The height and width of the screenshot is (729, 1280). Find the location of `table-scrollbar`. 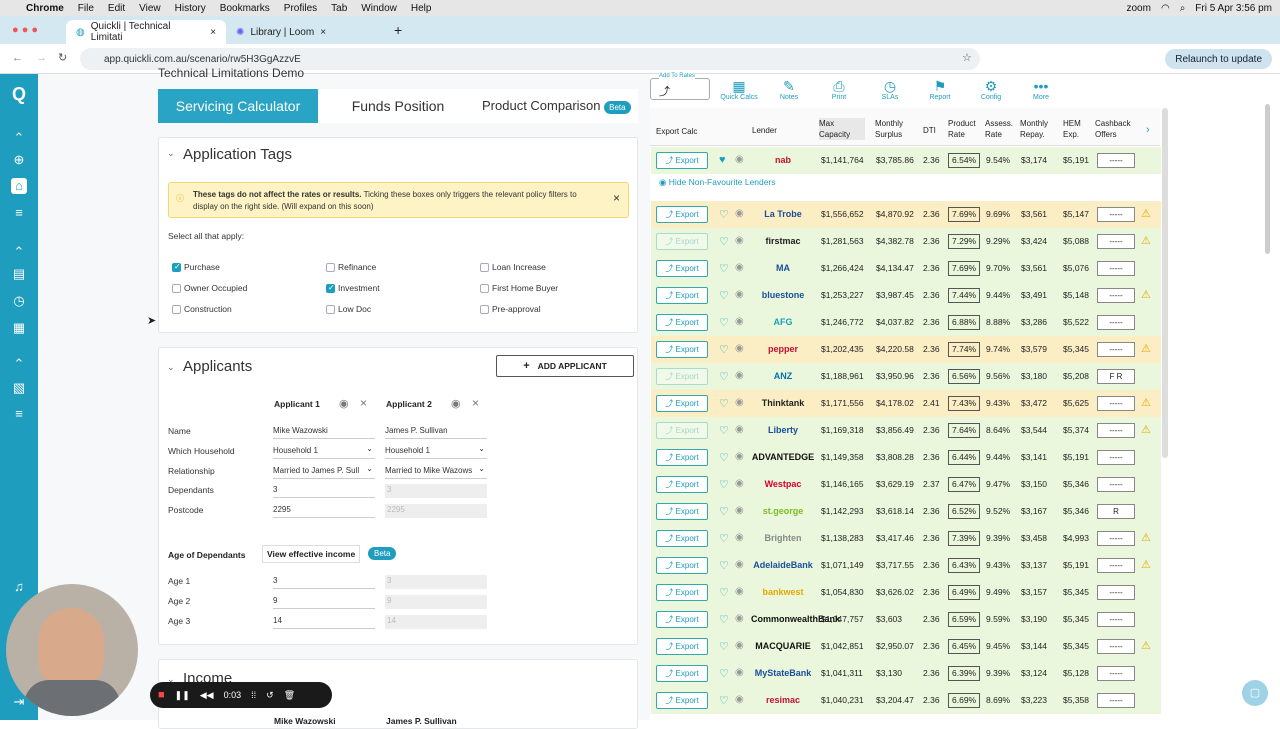

table-scrollbar is located at coordinates (1165, 283).